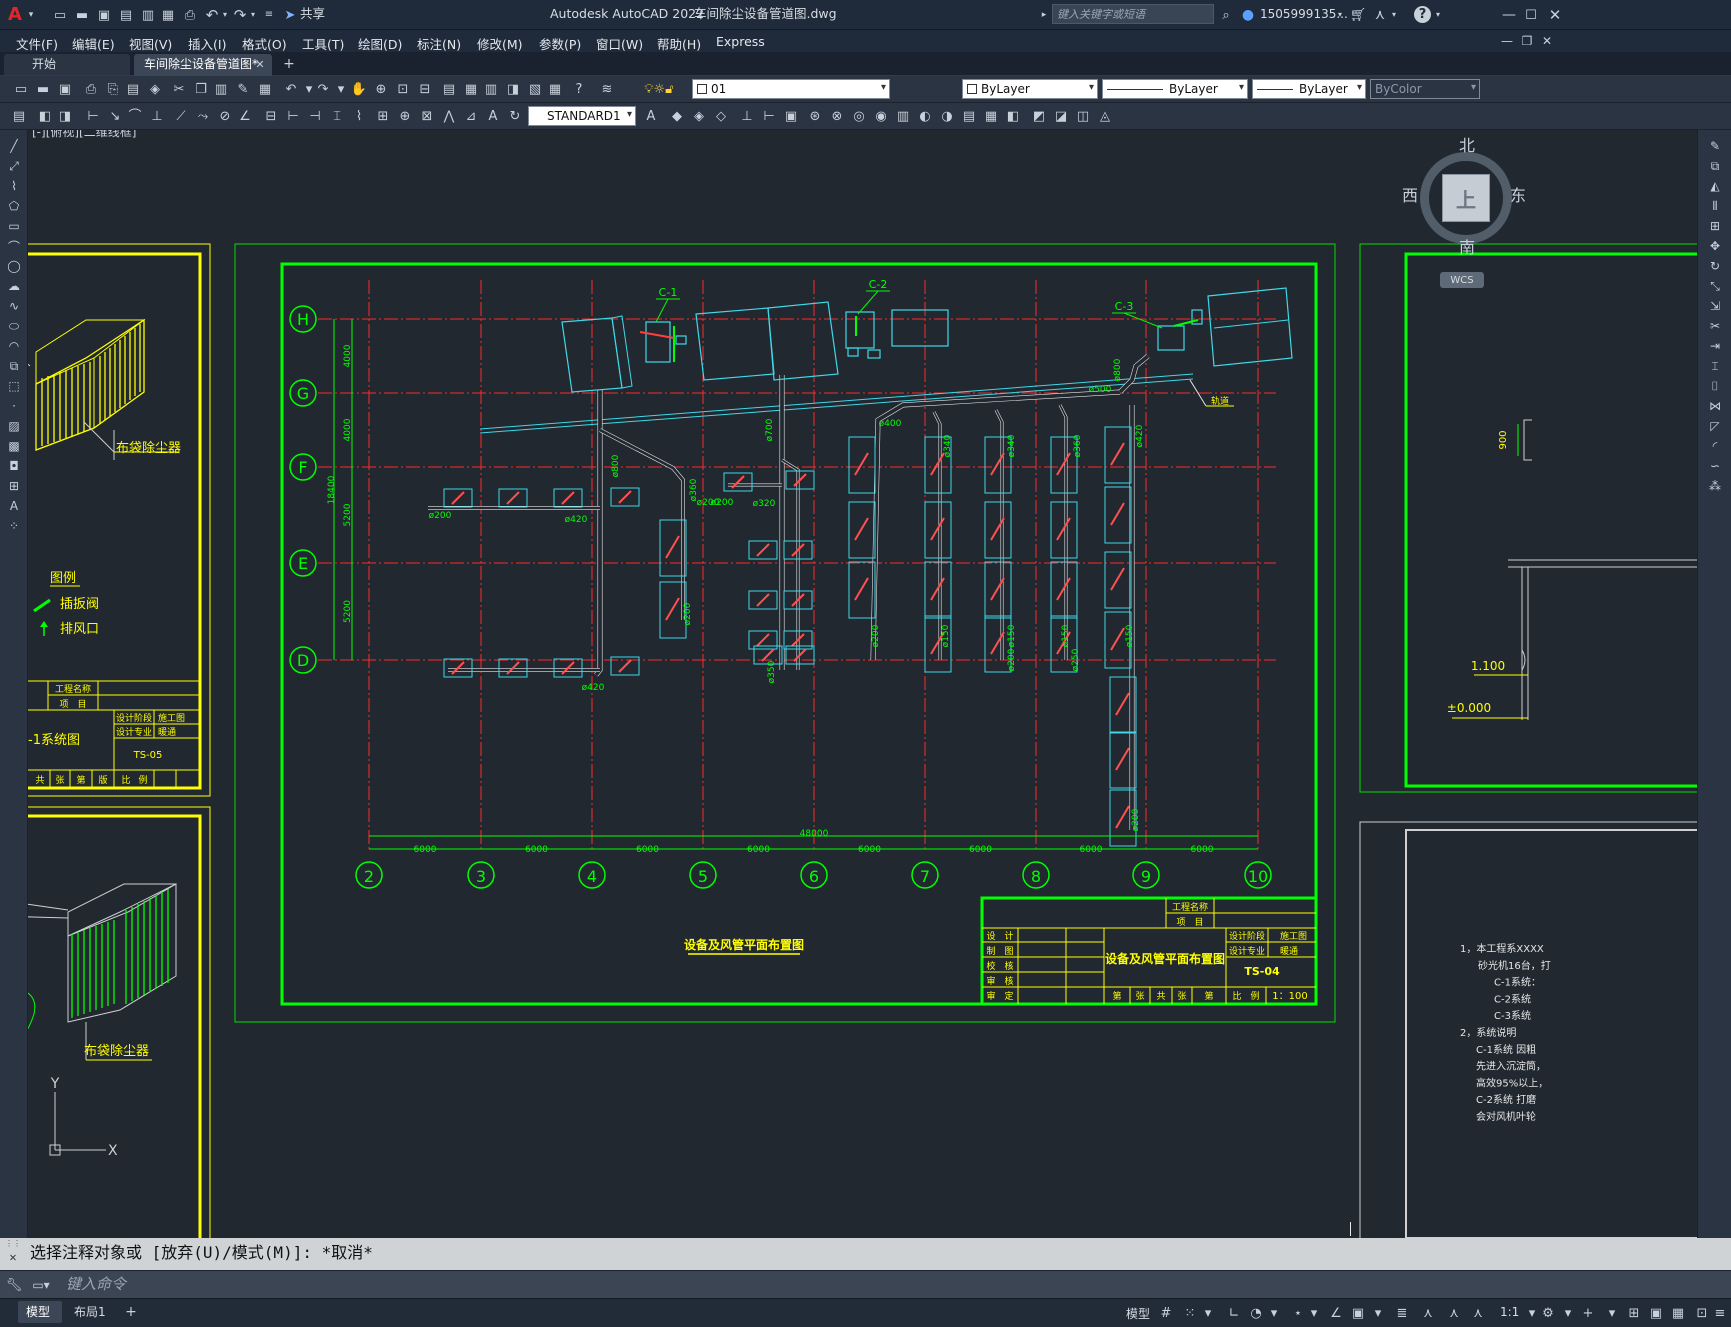 The width and height of the screenshot is (1731, 1327). Describe the element at coordinates (1518, 196) in the screenshot. I see `compass-east: 东` at that location.